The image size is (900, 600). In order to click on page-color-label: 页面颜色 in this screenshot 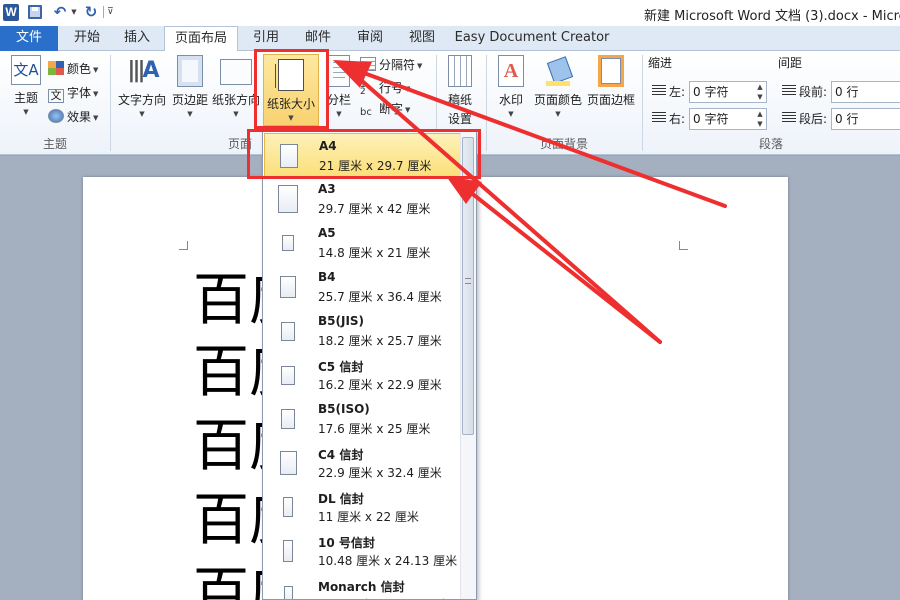, I will do `click(557, 100)`.